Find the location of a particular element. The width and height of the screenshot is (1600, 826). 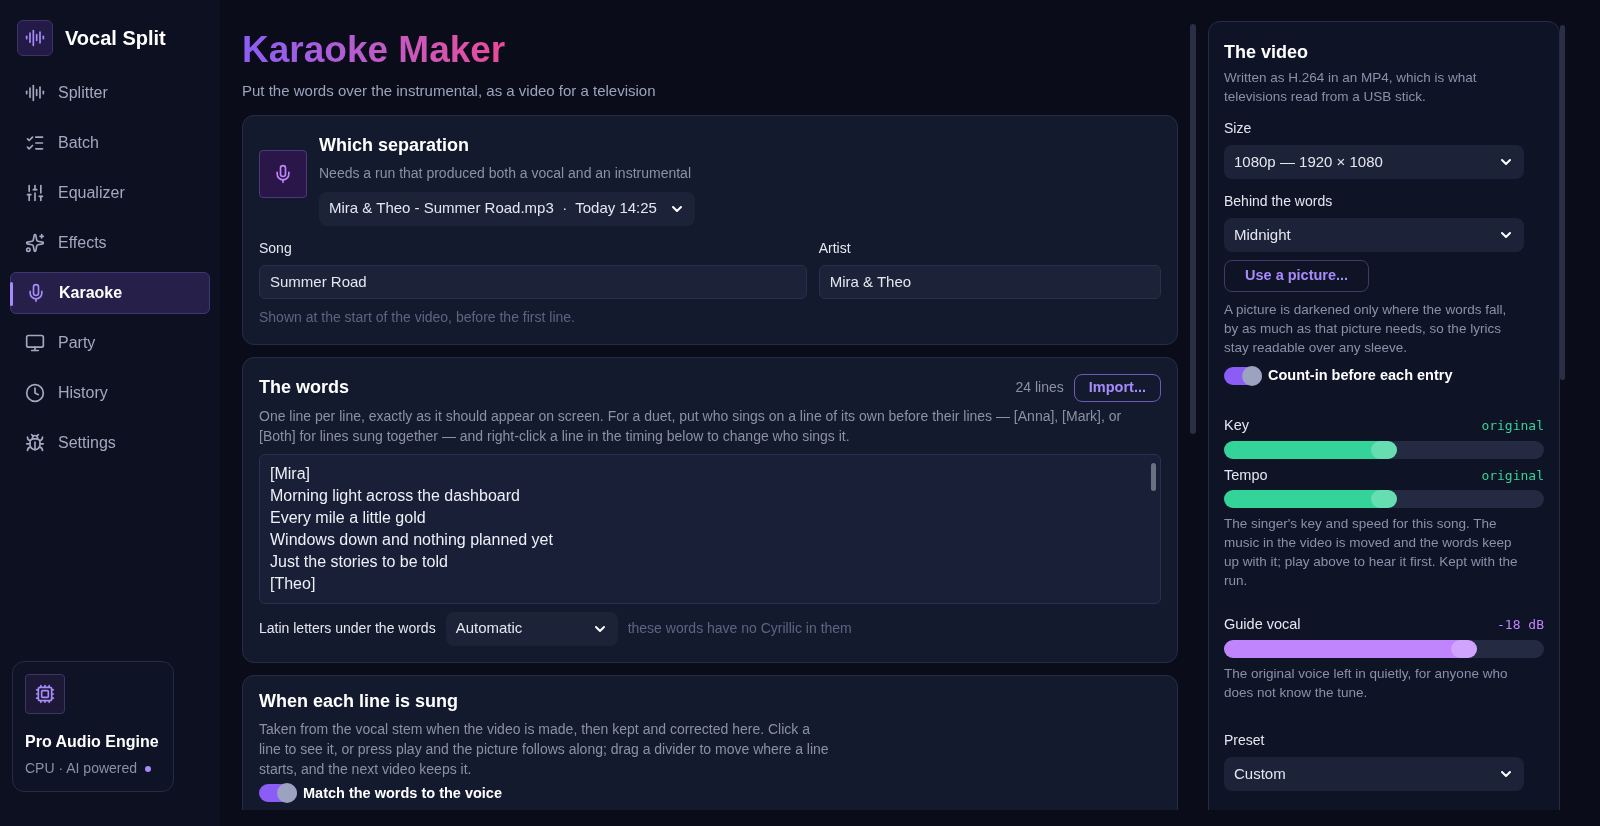

sparkle-icon is located at coordinates (35, 243).